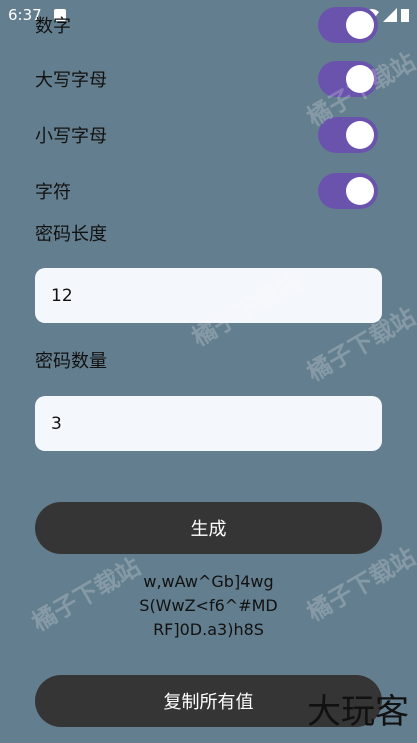 This screenshot has height=743, width=417. Describe the element at coordinates (208, 581) in the screenshot. I see `password-result: w,wAw^Gb]4wg` at that location.